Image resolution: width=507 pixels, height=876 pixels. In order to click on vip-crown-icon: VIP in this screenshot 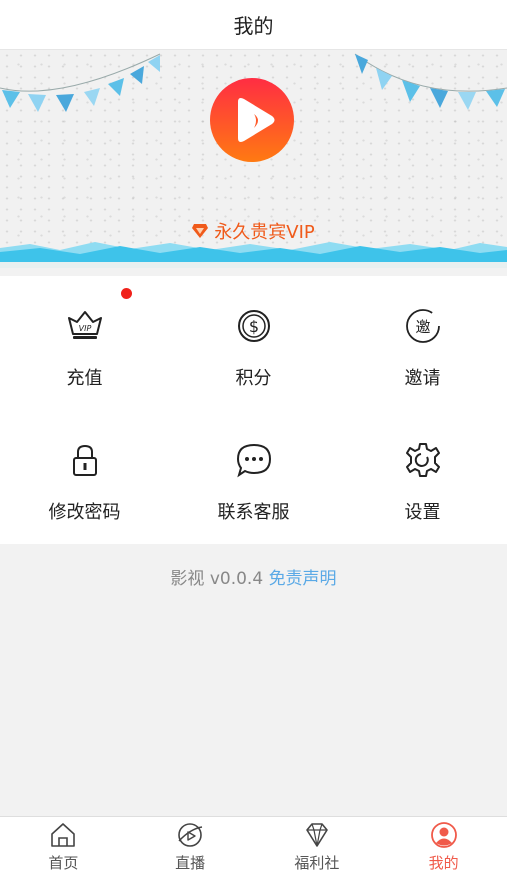, I will do `click(84, 325)`.